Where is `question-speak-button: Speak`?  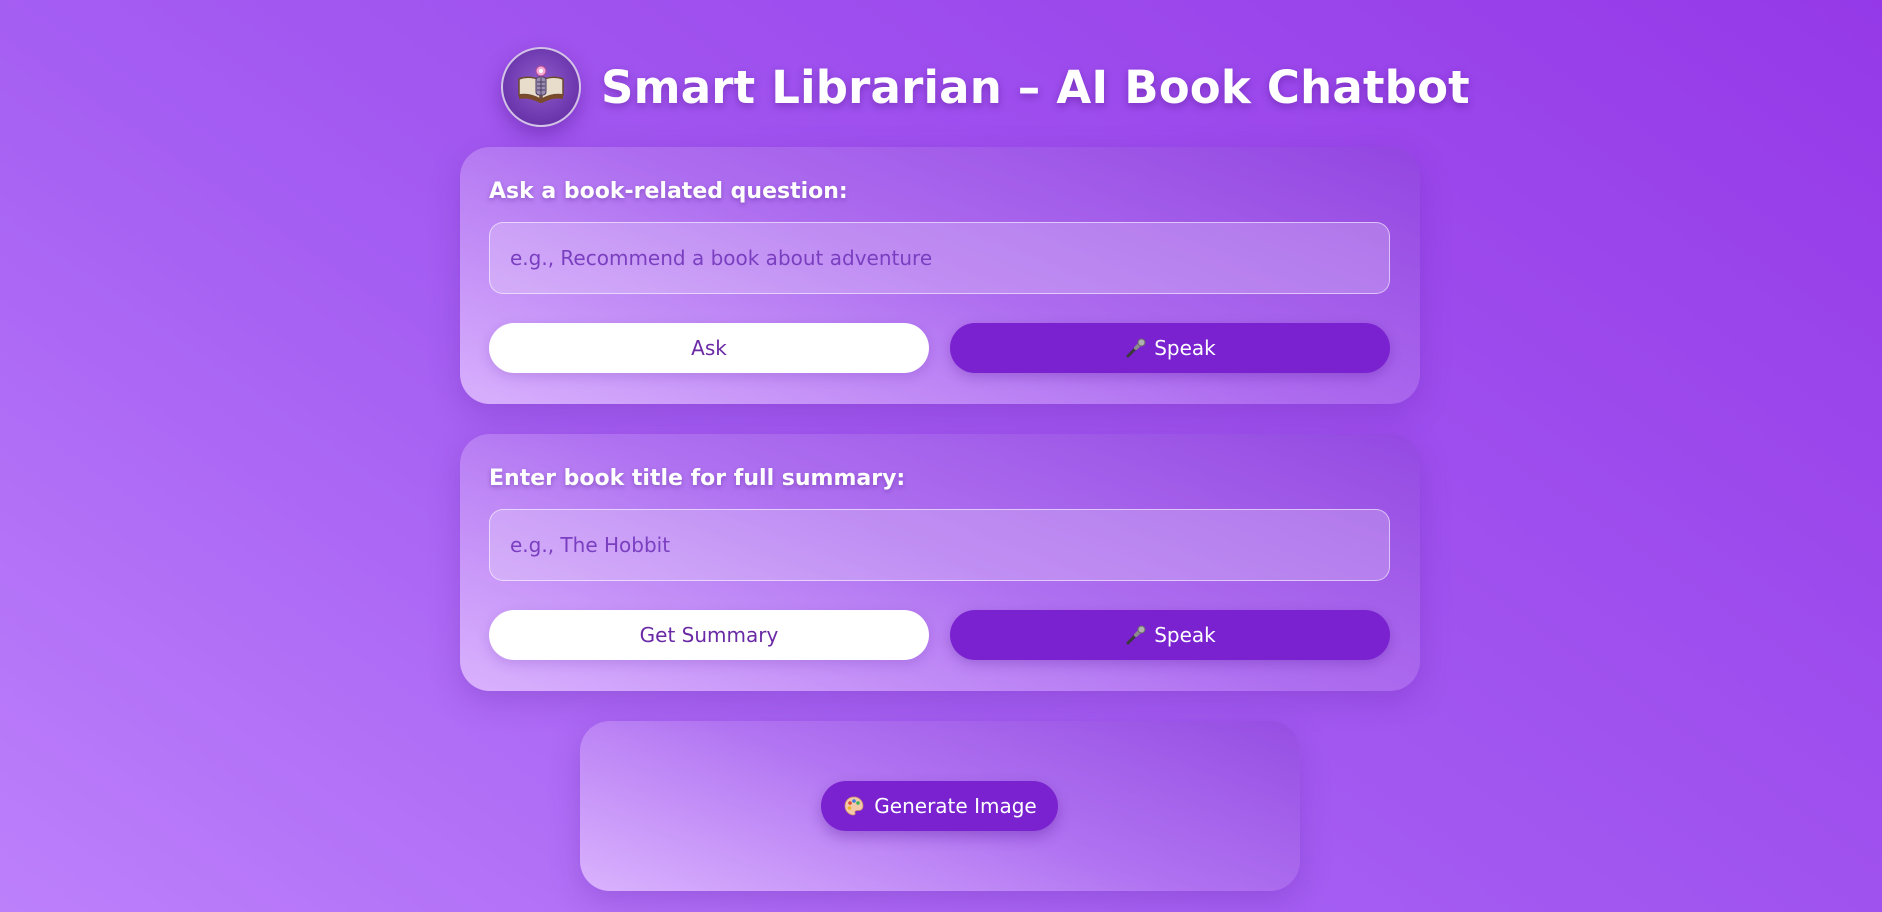 question-speak-button: Speak is located at coordinates (1170, 348).